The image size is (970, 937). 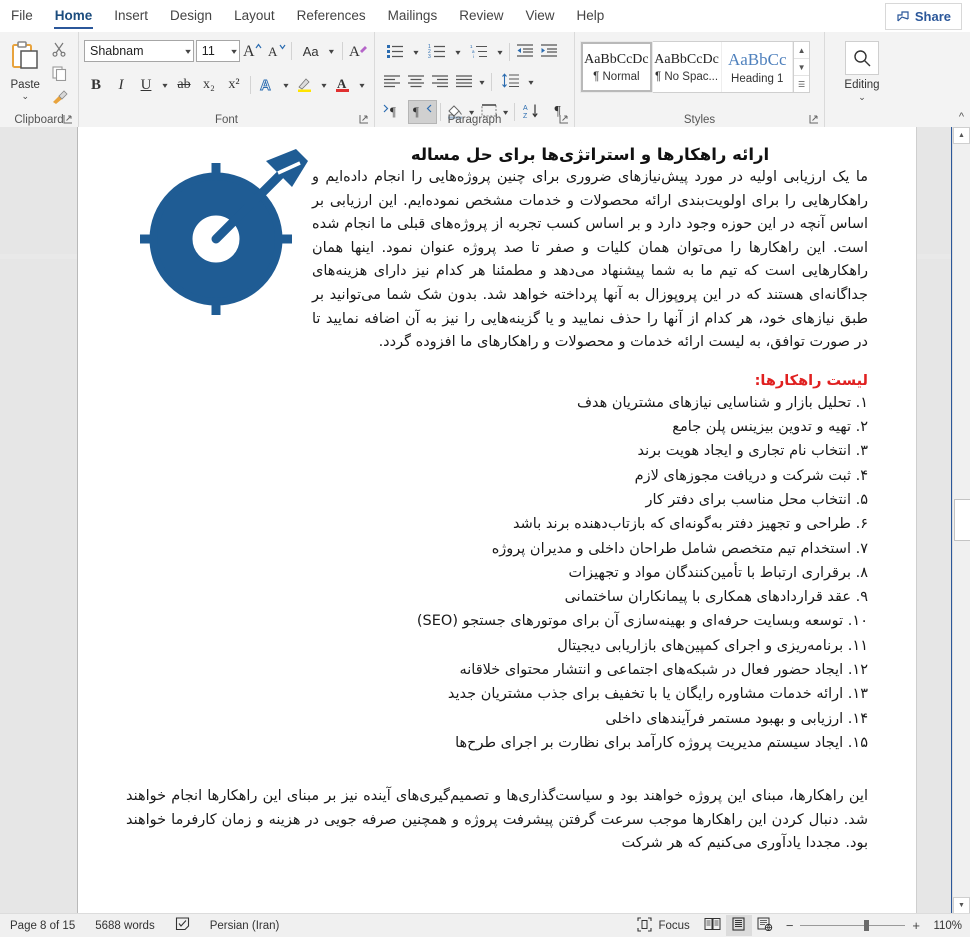 I want to click on tab-design: Design, so click(x=191, y=16).